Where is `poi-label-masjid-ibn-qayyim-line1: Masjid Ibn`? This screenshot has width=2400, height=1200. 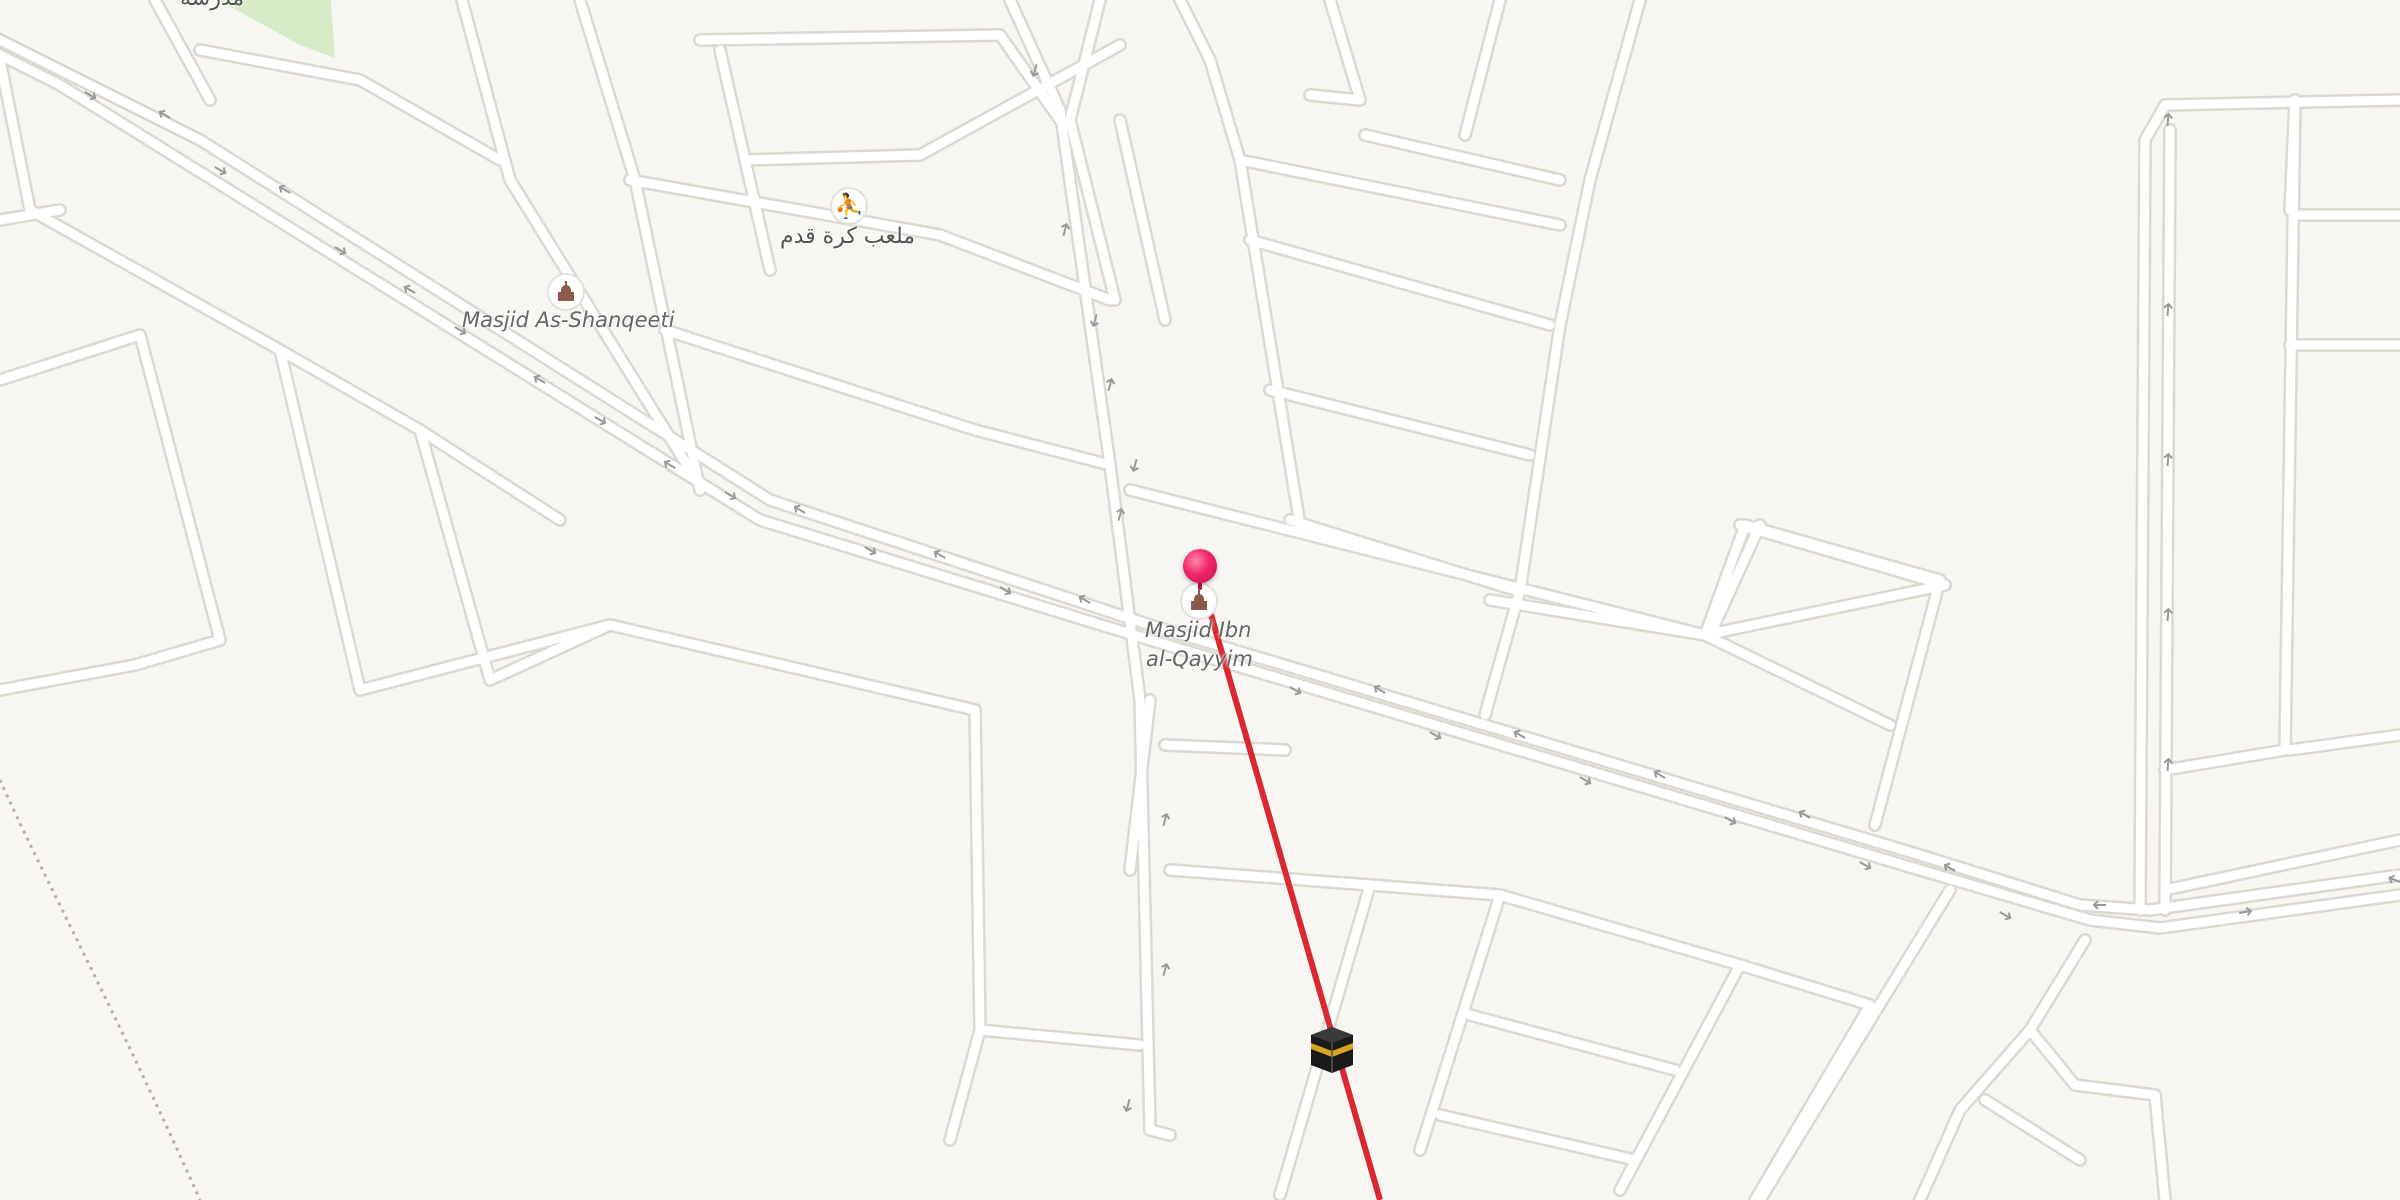 poi-label-masjid-ibn-qayyim-line1: Masjid Ibn is located at coordinates (1198, 630).